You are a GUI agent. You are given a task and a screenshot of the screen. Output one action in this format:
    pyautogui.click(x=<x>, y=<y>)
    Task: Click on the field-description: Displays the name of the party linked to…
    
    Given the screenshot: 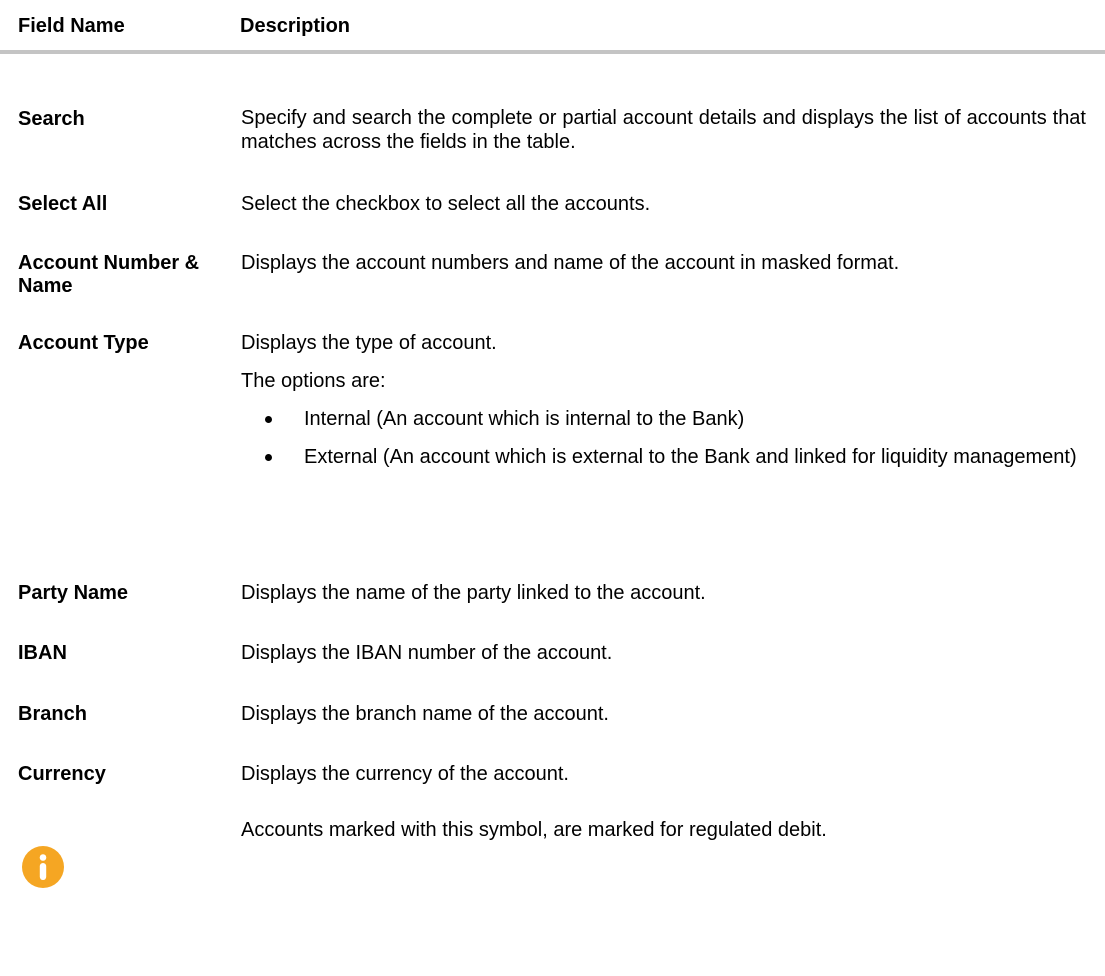 What is the action you would take?
    pyautogui.click(x=663, y=593)
    